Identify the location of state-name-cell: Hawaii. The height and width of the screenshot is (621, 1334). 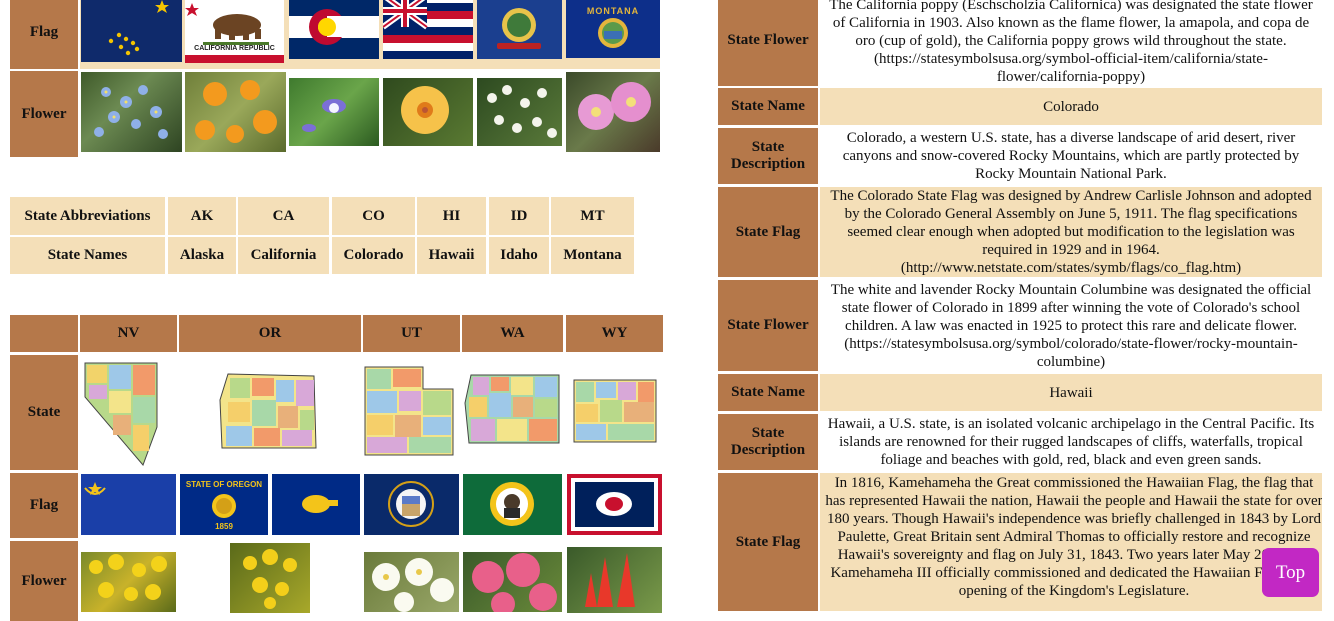
(451, 255).